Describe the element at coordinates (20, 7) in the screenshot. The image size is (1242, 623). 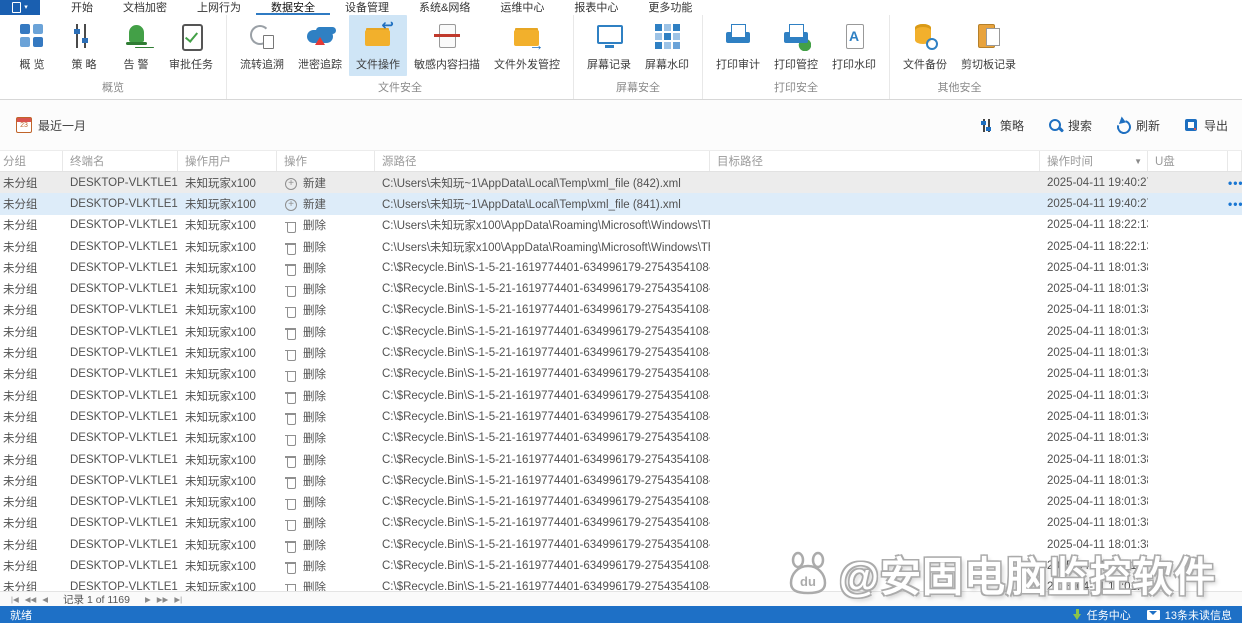
I see `app-menu-button: ▾` at that location.